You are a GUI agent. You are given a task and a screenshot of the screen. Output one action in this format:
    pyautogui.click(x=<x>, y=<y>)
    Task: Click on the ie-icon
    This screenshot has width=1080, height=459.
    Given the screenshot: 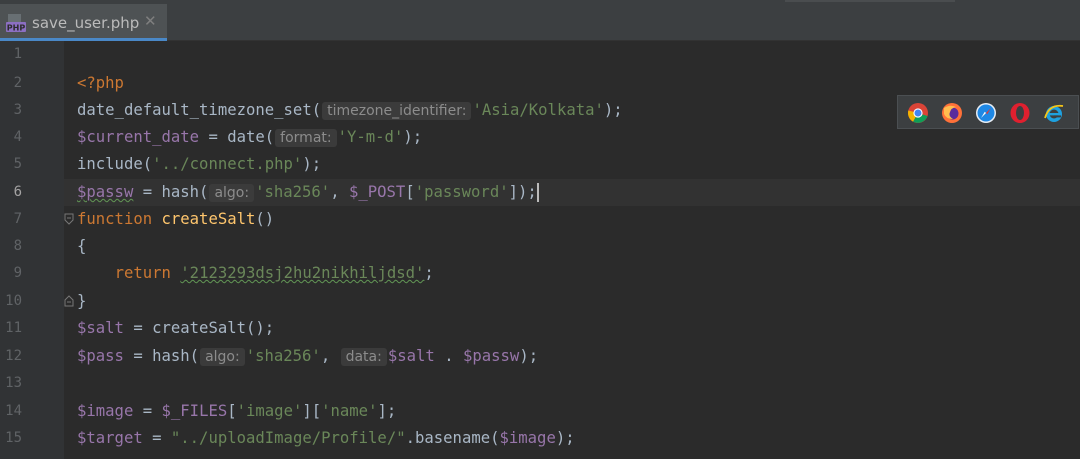 What is the action you would take?
    pyautogui.click(x=1054, y=113)
    